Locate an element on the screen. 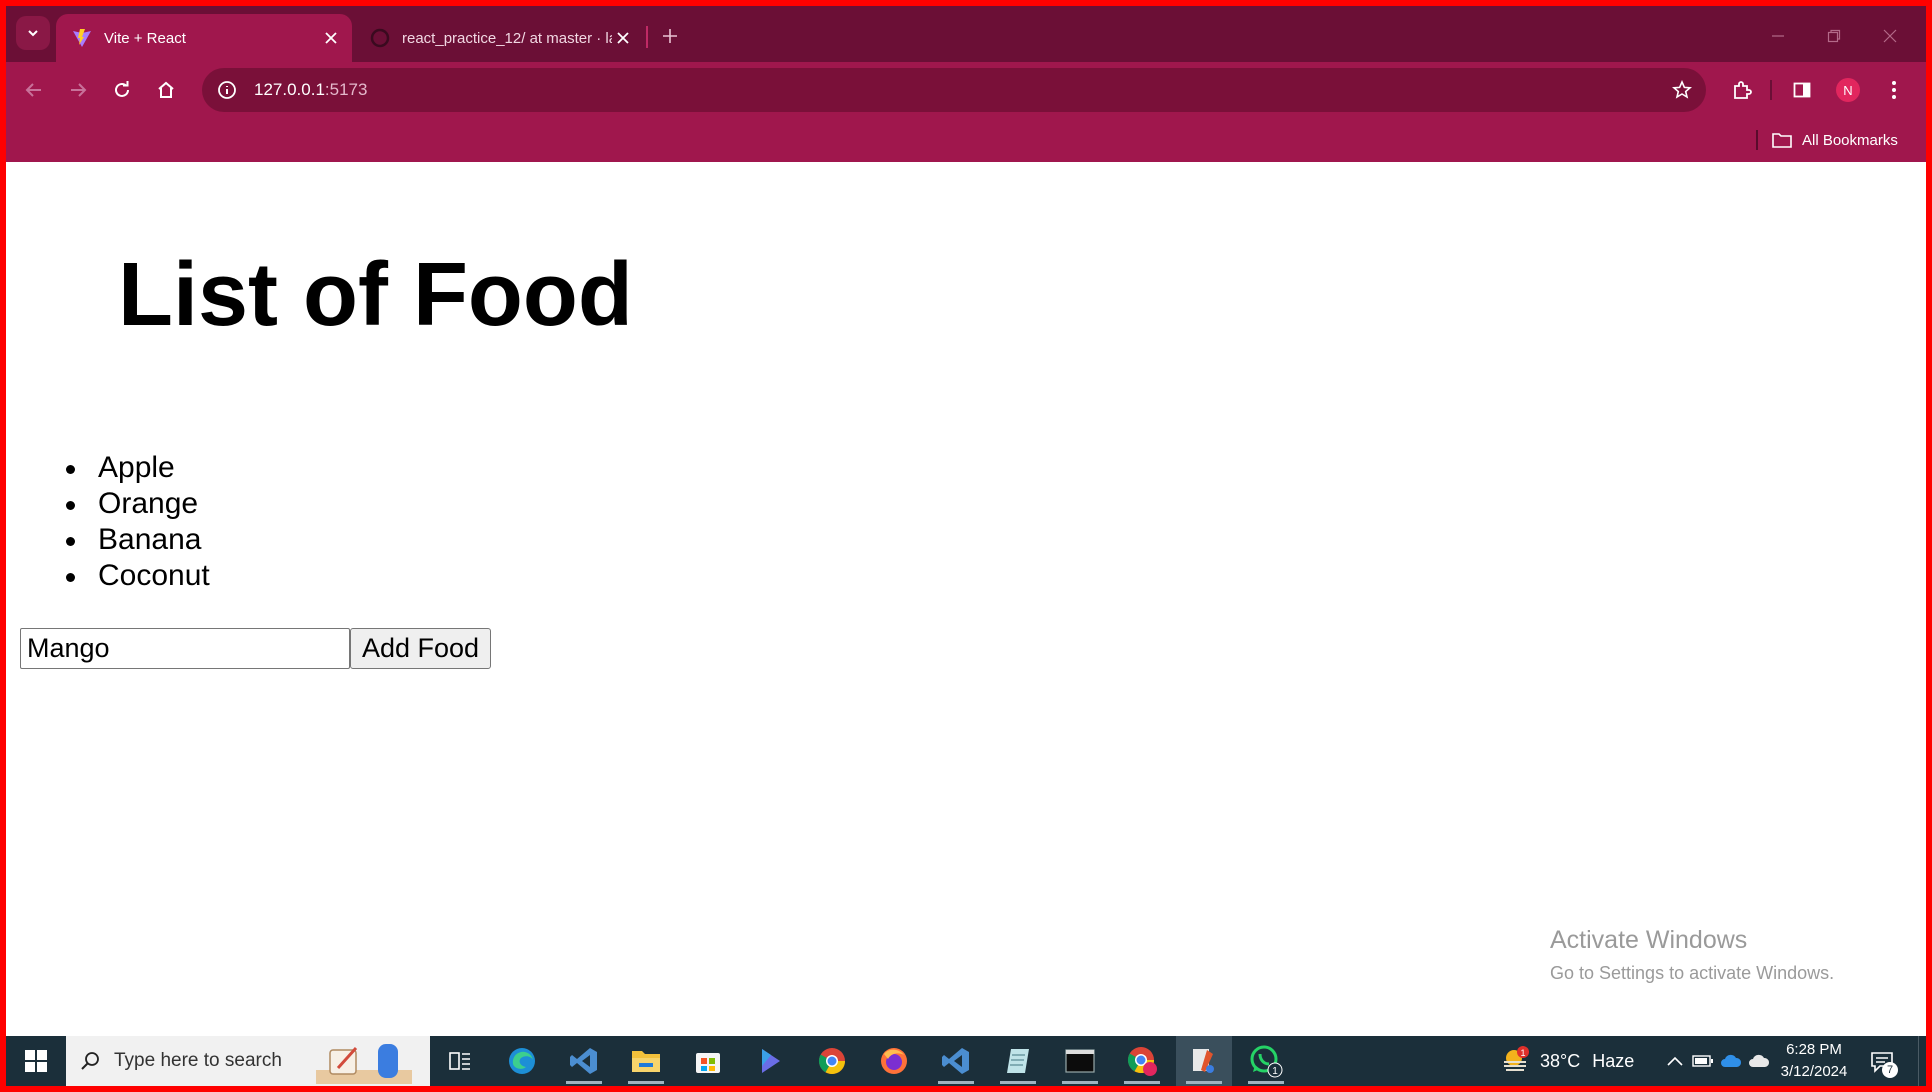 The height and width of the screenshot is (1092, 1932). minimize-button is located at coordinates (1778, 36).